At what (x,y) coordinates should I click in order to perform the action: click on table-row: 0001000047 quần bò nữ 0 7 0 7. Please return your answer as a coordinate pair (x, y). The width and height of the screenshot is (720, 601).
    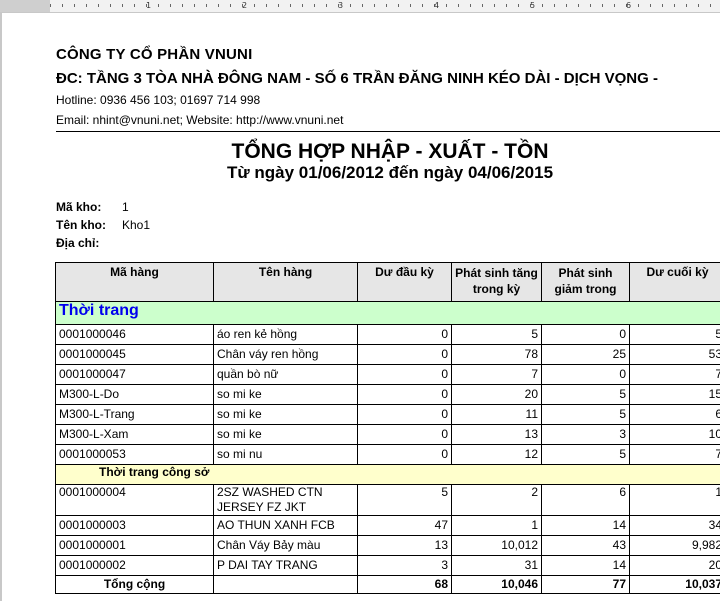
    Looking at the image, I should click on (387, 374).